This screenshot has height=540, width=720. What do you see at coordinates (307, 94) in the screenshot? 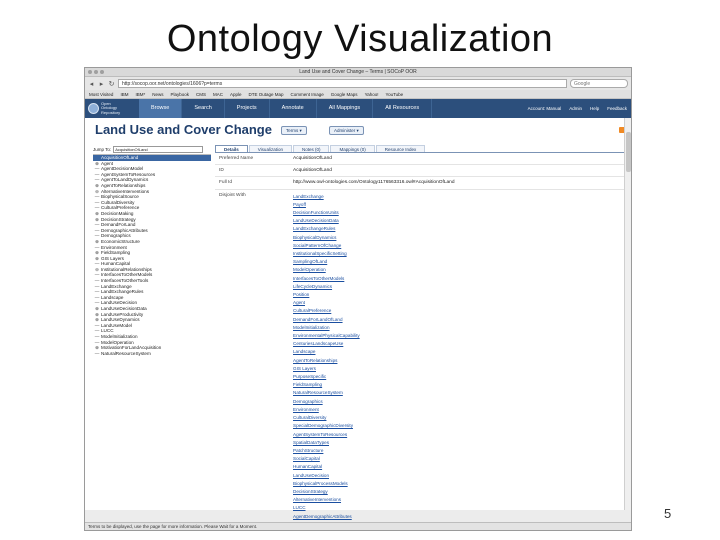
I see `bookmark-item: Comment Image` at bounding box center [307, 94].